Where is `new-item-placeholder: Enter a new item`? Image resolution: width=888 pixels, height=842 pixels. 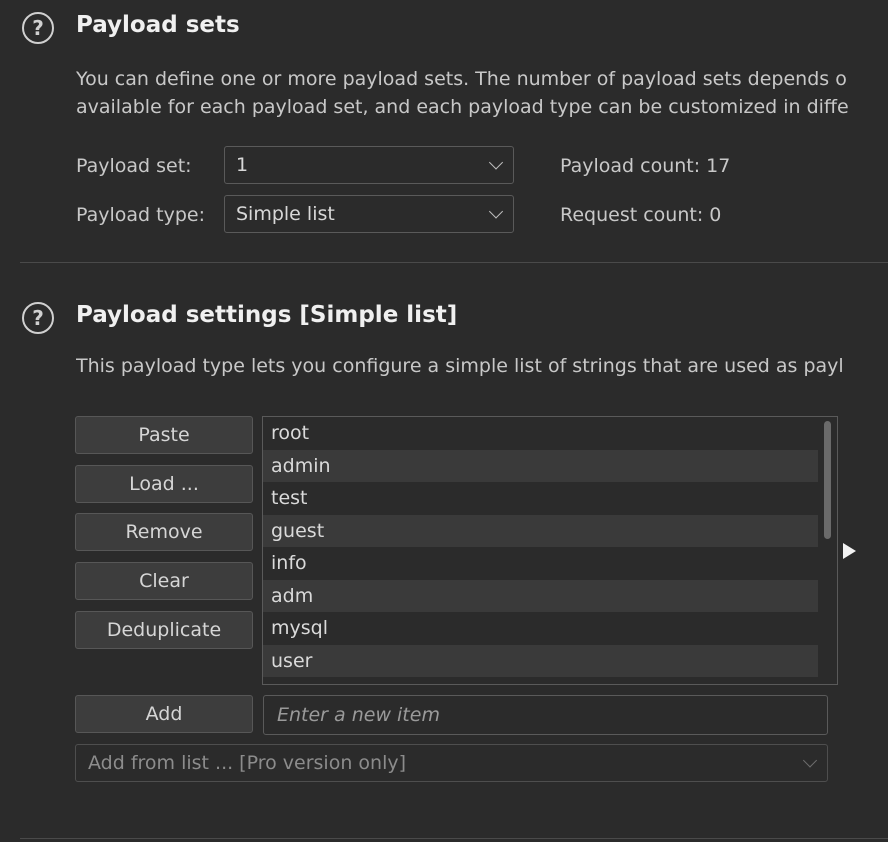
new-item-placeholder: Enter a new item is located at coordinates (358, 715).